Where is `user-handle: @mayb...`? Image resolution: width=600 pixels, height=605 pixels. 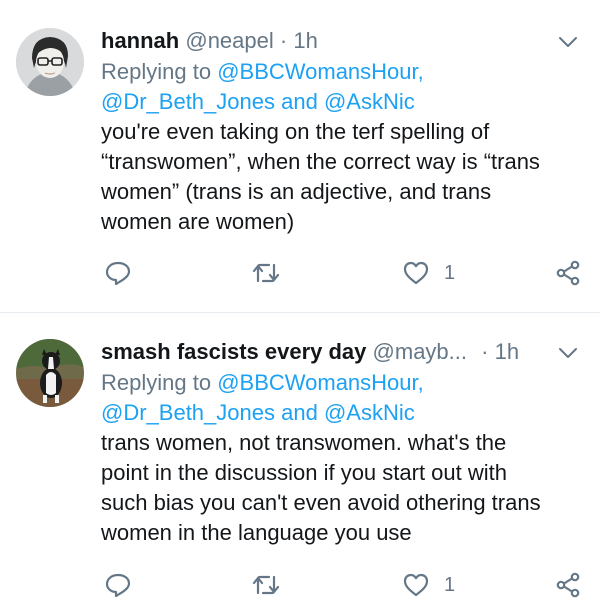
user-handle: @mayb... is located at coordinates (420, 351).